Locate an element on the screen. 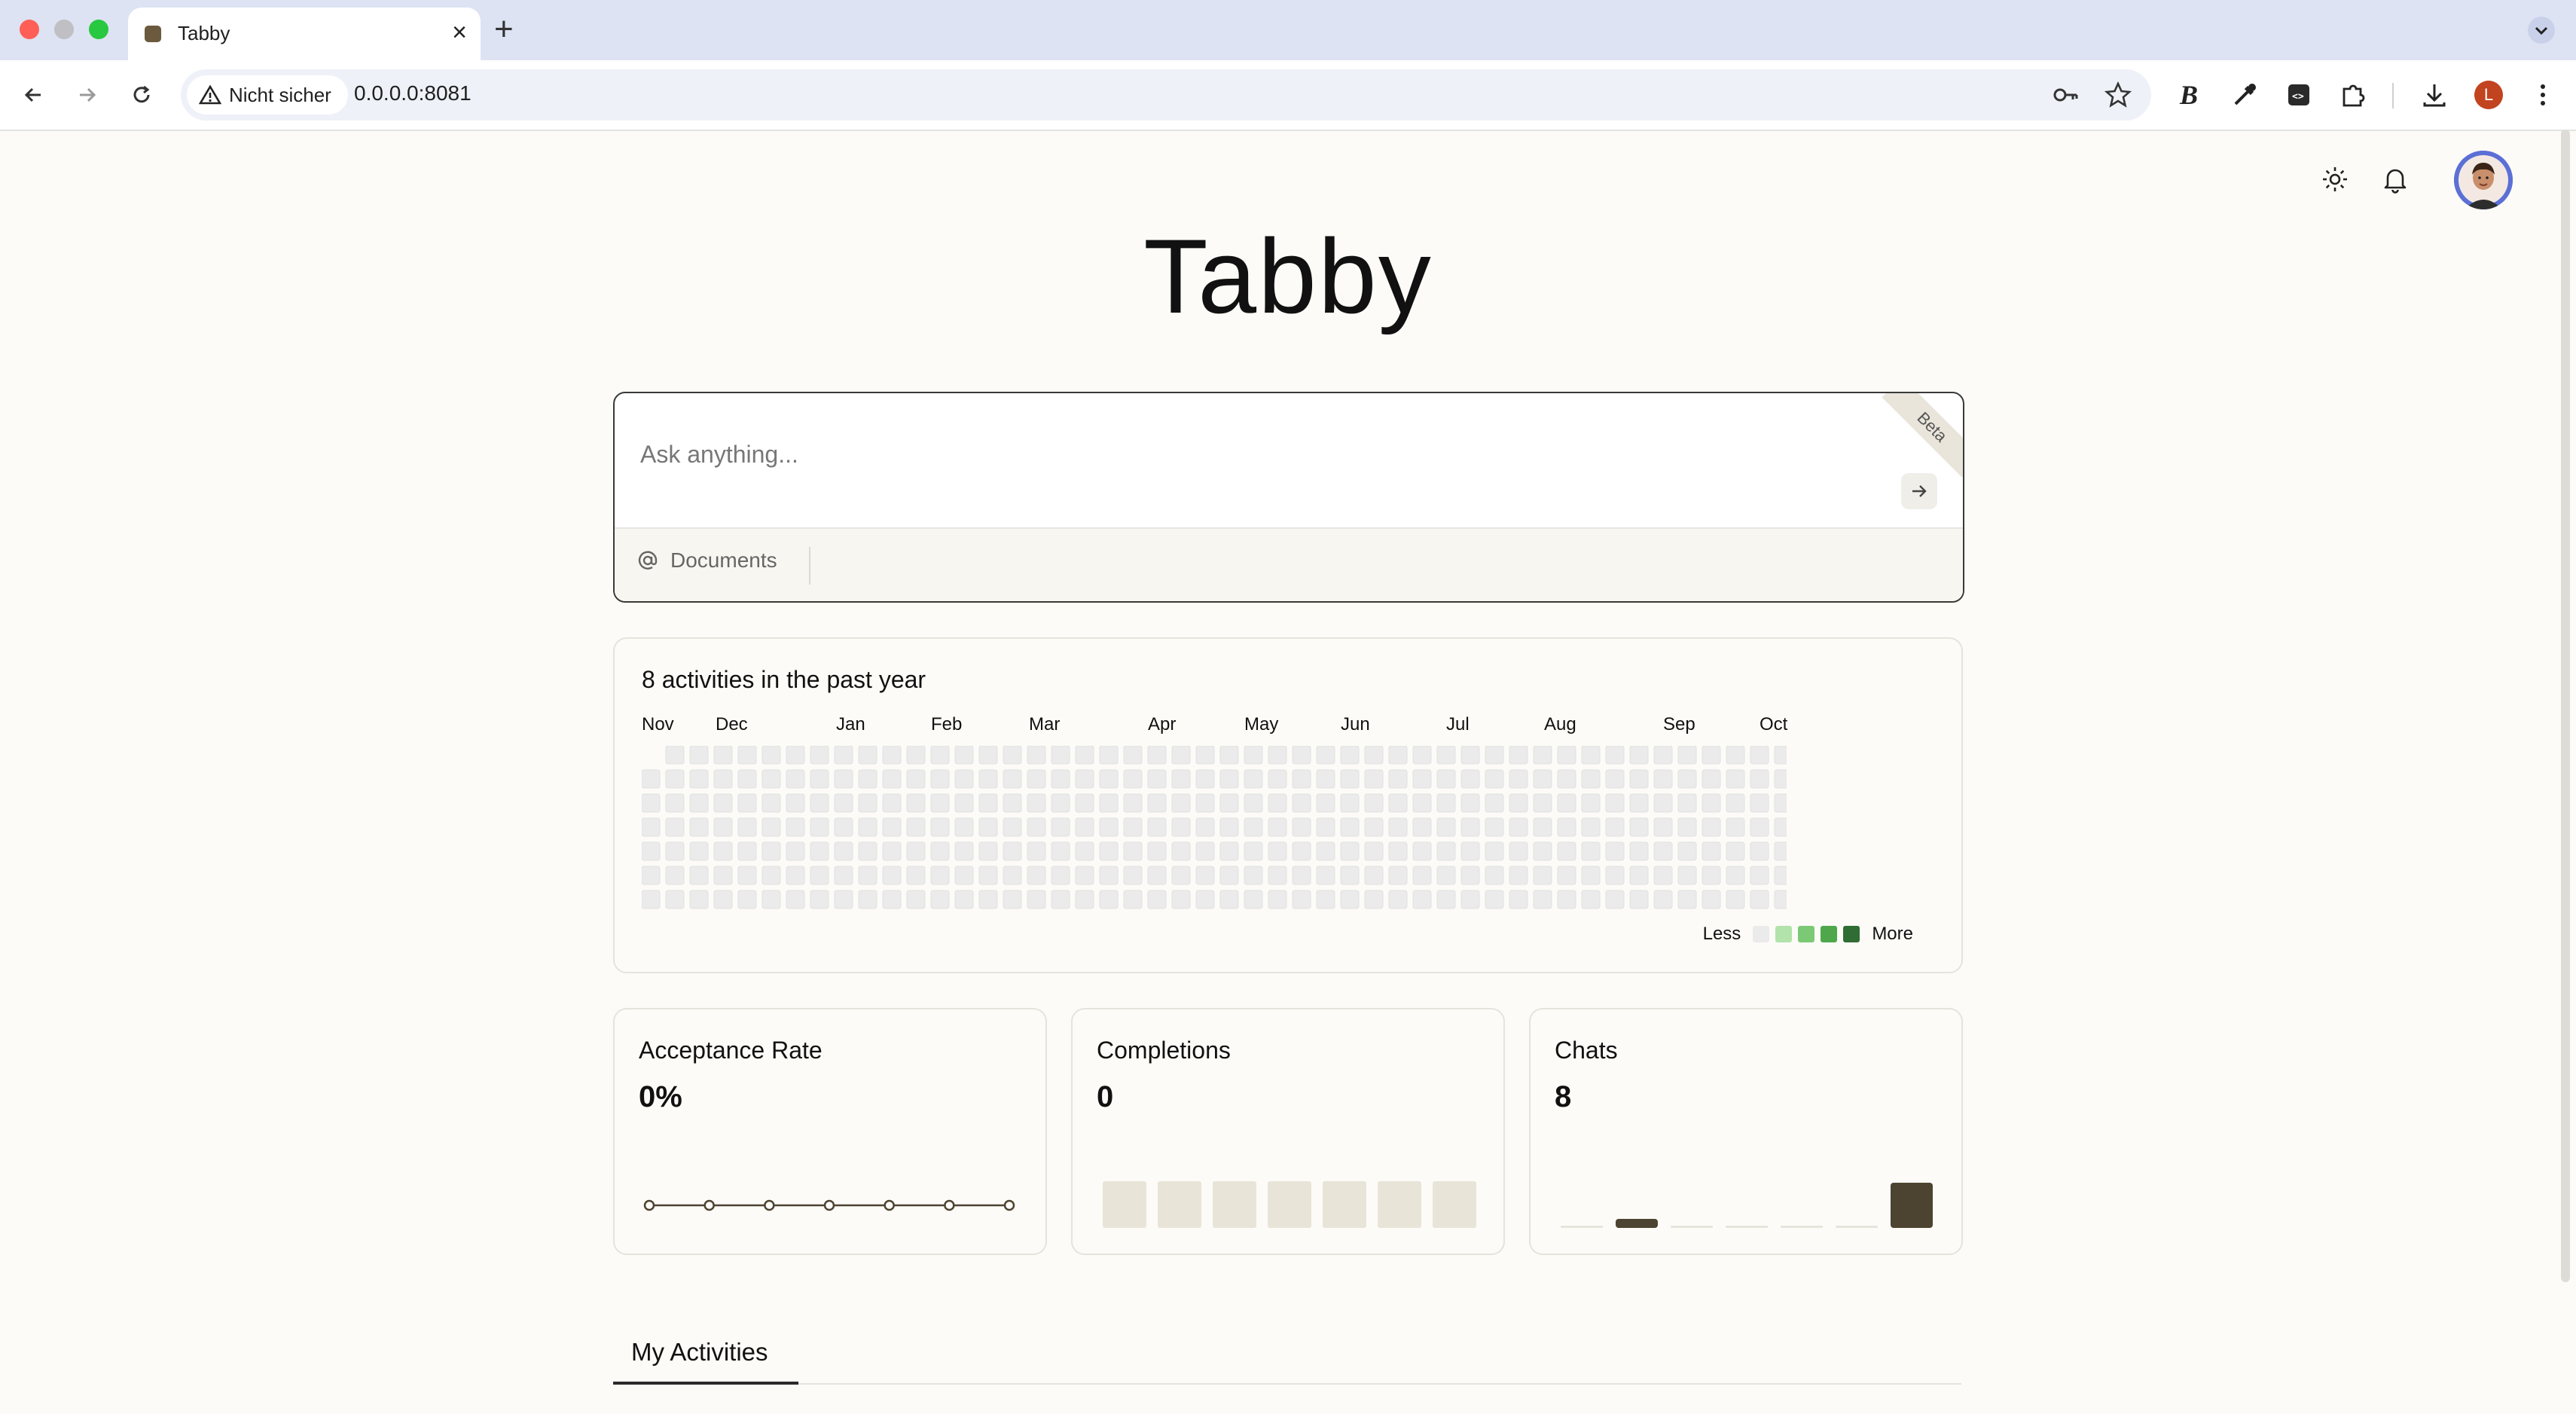 Image resolution: width=2576 pixels, height=1414 pixels. puzzle-extensions-icon is located at coordinates (2353, 95).